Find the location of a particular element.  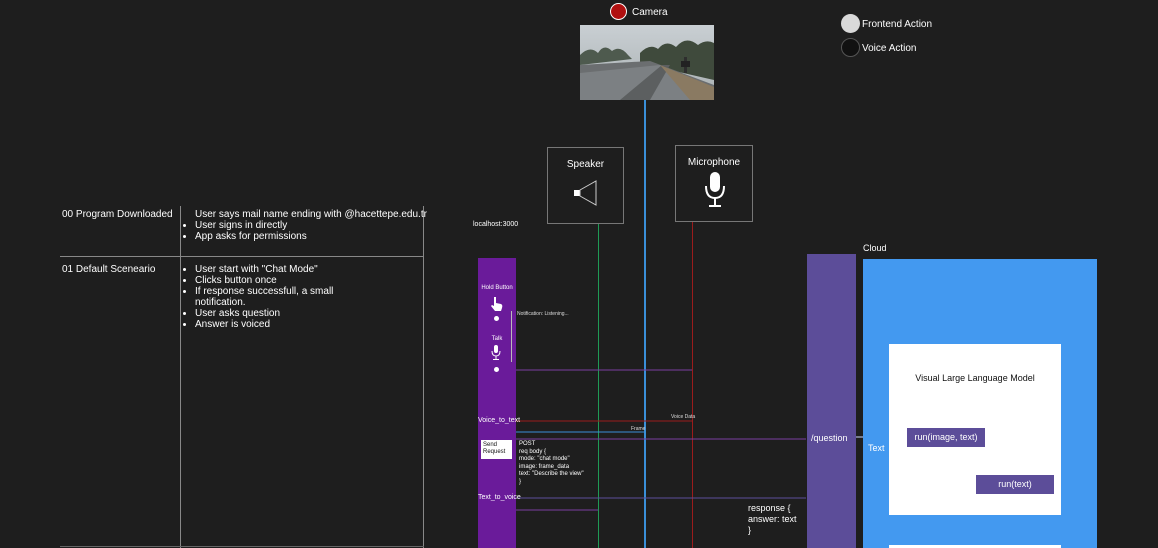

run-text-box: run(text) is located at coordinates (1015, 484).